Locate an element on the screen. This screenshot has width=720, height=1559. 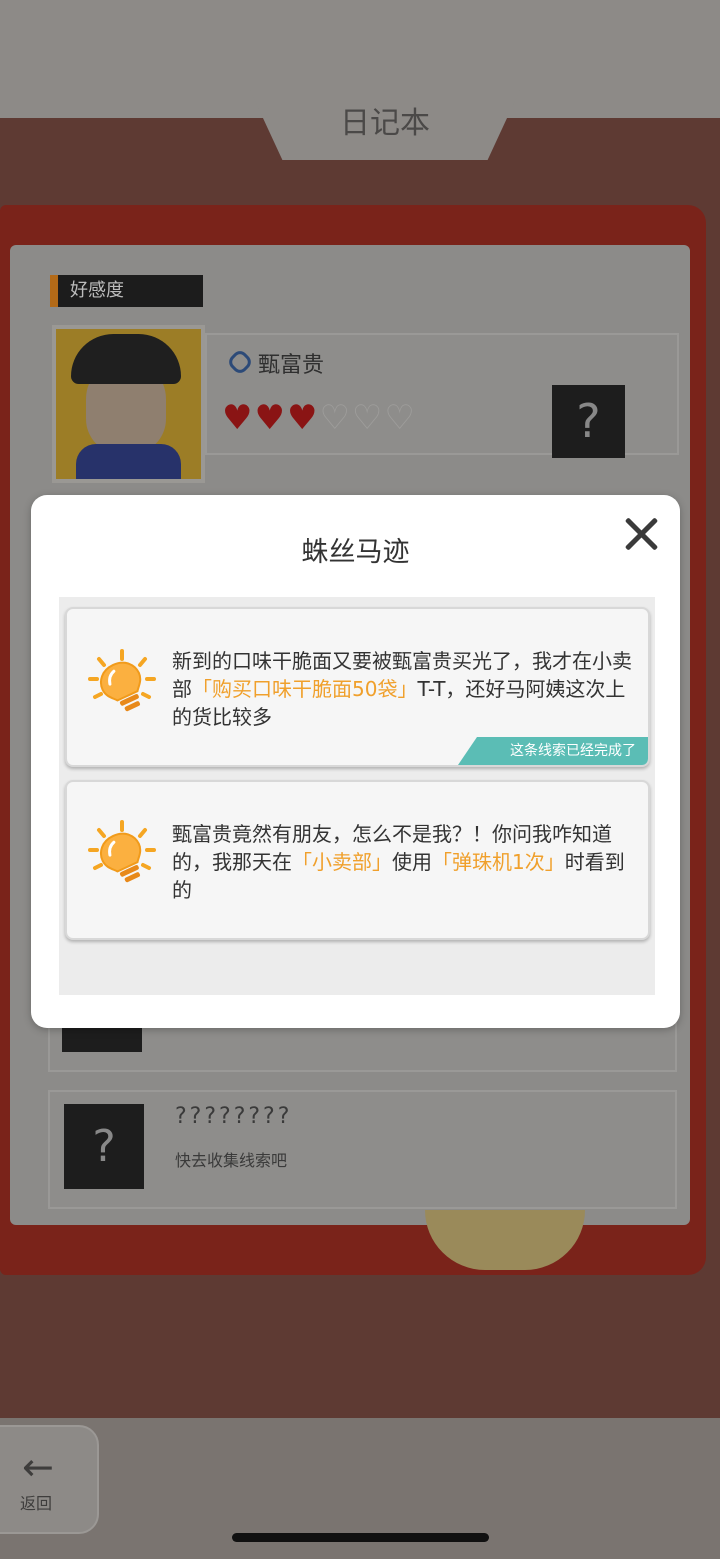
hidden-name: ???????? is located at coordinates (234, 1116).